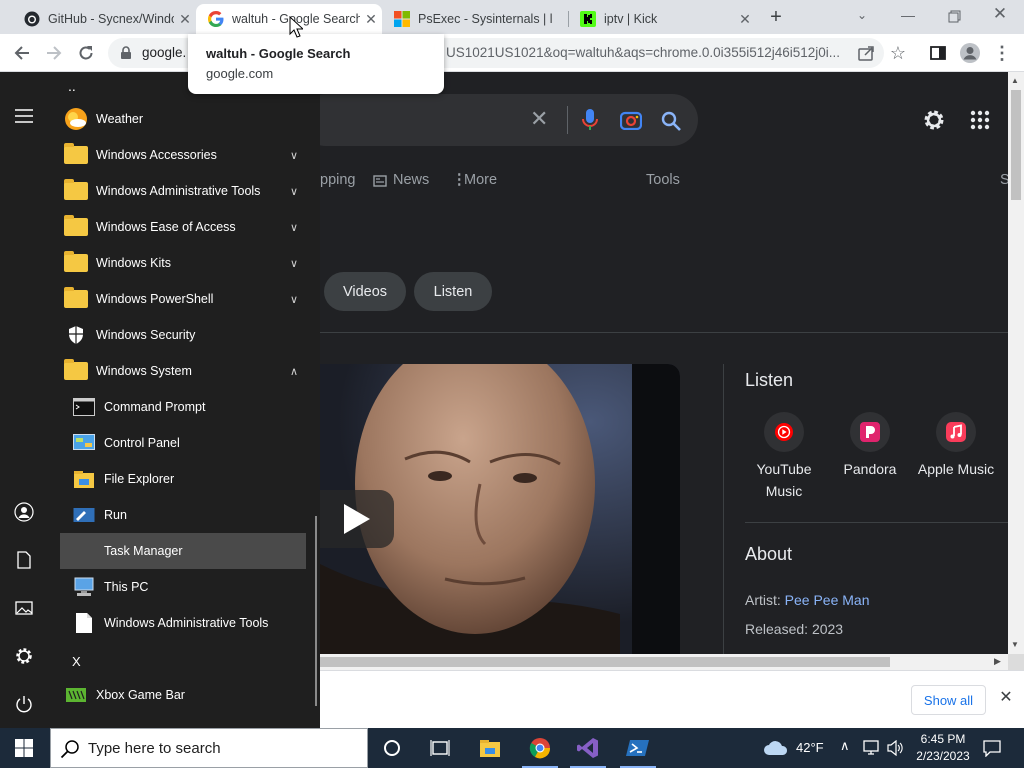 This screenshot has height=768, width=1024. Describe the element at coordinates (183, 623) in the screenshot. I see `start-item-windows-administrative-tools-doc: Windows Administrative Tools` at that location.